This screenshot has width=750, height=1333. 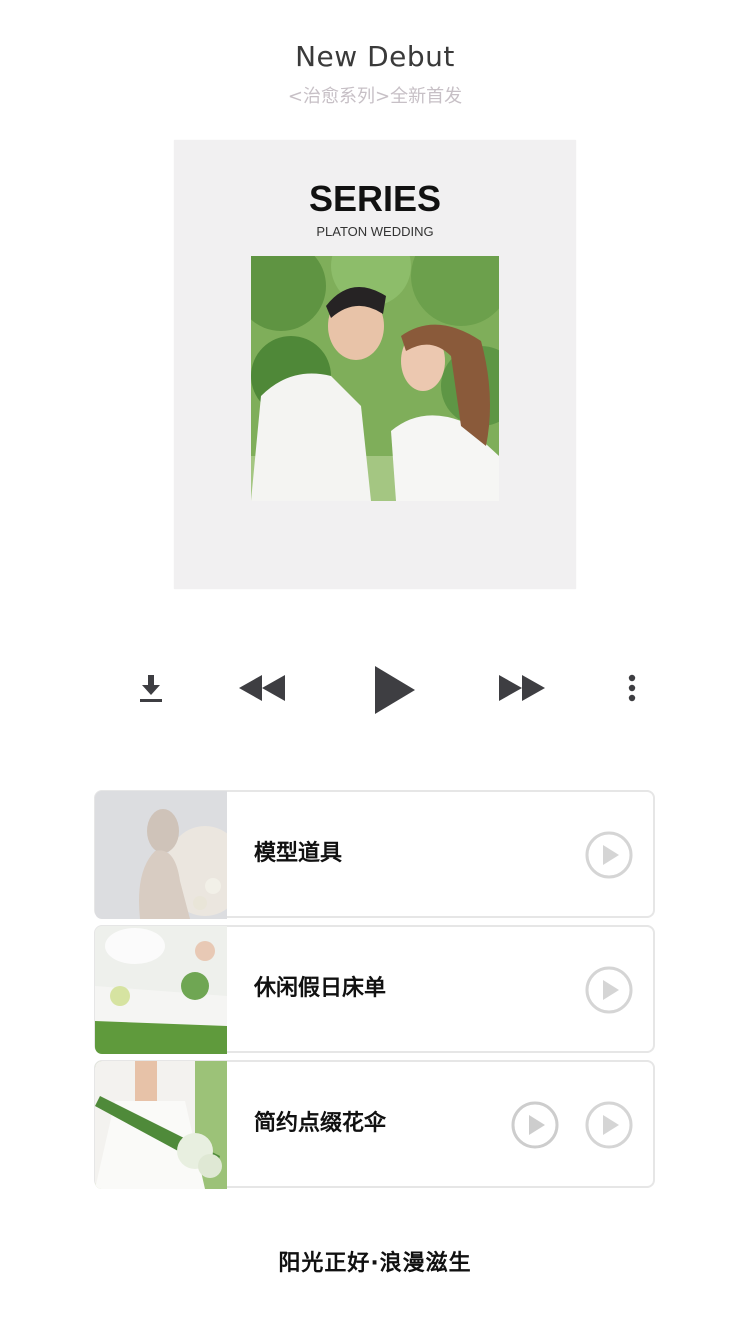 I want to click on download-button, so click(x=151, y=688).